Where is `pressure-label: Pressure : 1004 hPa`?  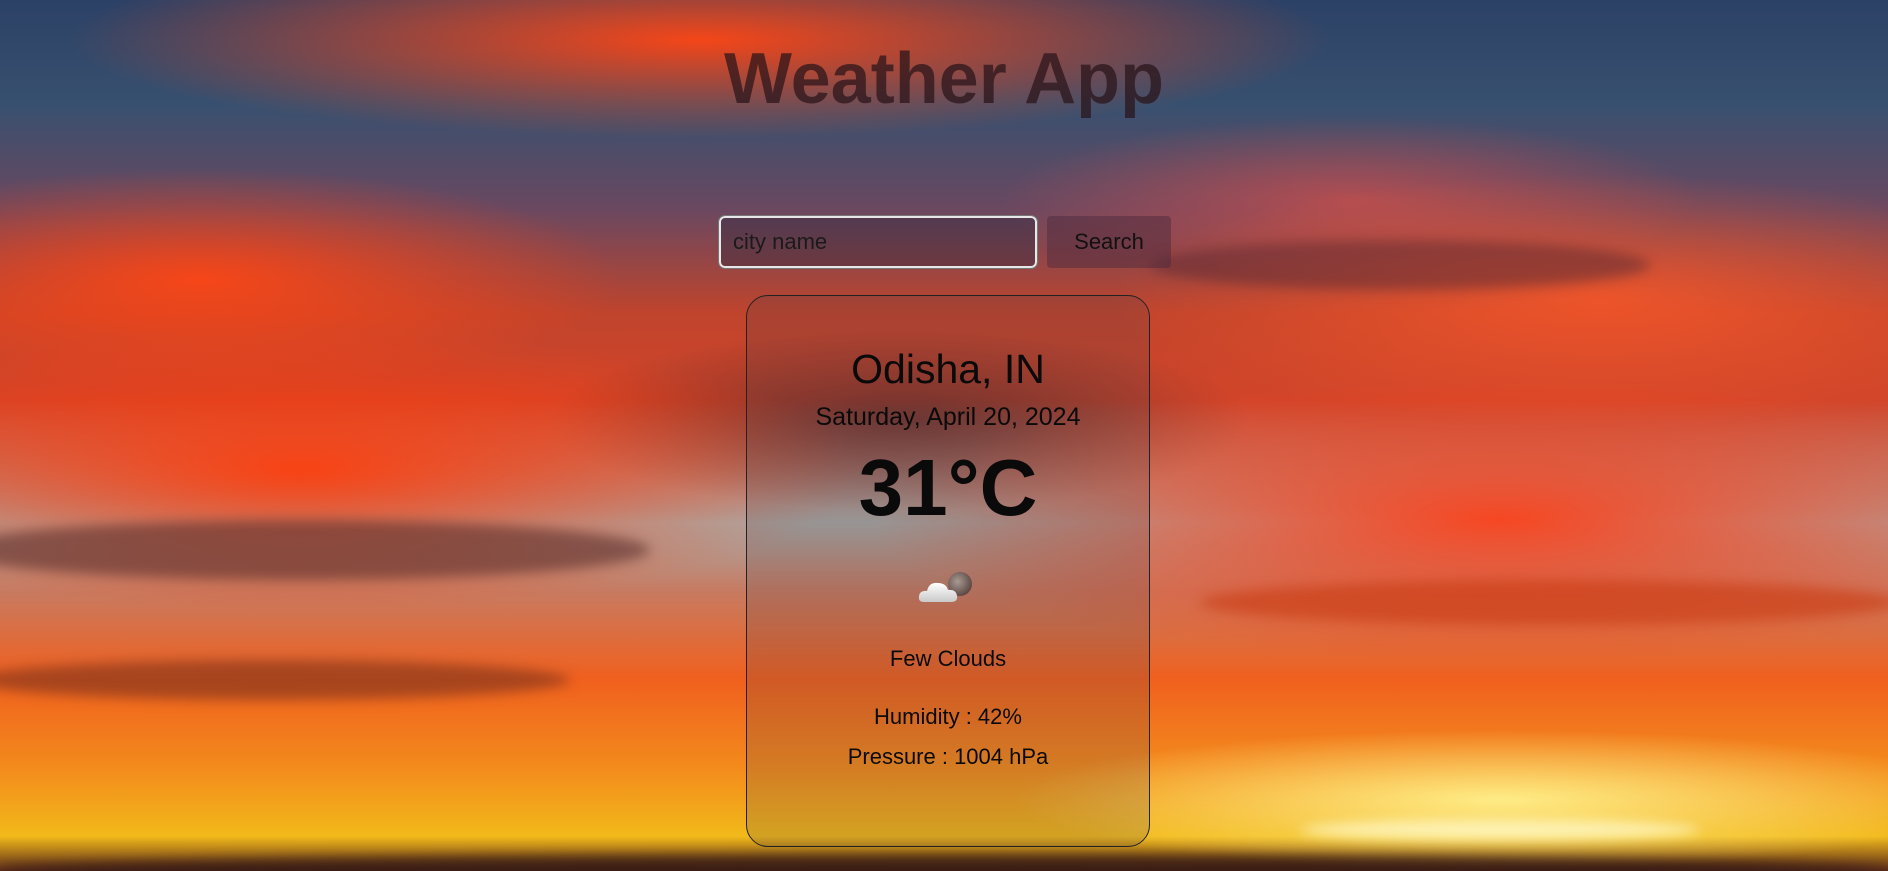
pressure-label: Pressure : 1004 hPa is located at coordinates (948, 756).